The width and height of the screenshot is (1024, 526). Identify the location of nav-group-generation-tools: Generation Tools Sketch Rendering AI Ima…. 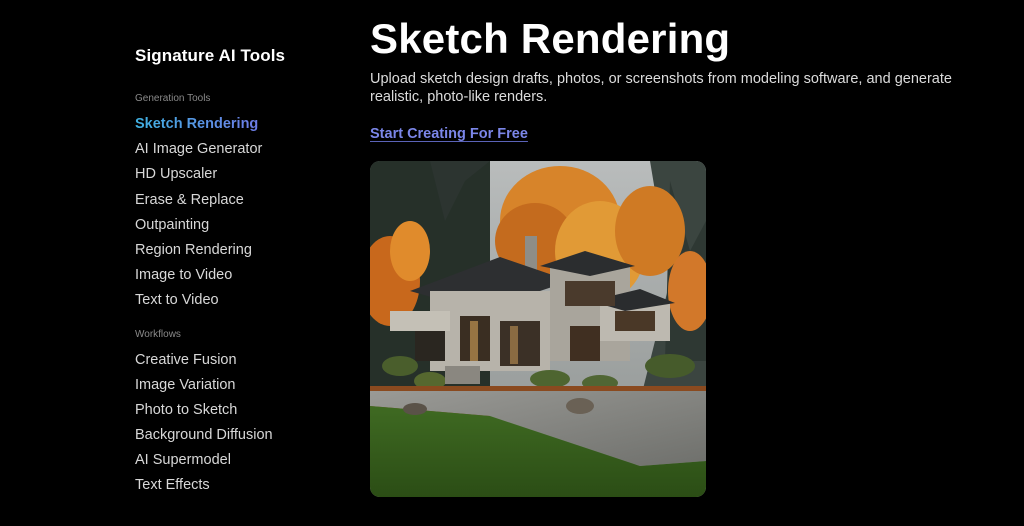
(240, 203).